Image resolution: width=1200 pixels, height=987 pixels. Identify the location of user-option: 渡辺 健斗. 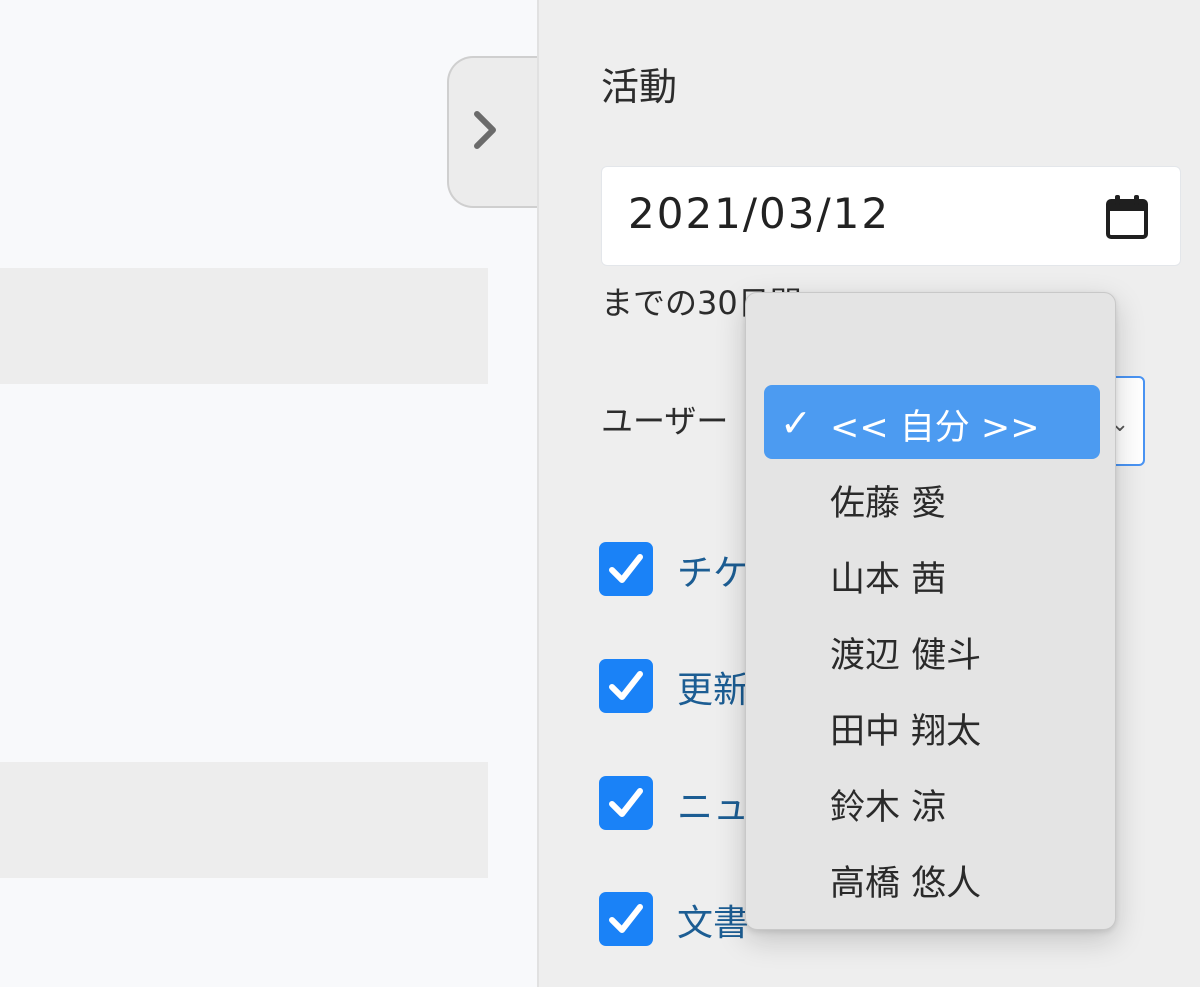
(932, 650).